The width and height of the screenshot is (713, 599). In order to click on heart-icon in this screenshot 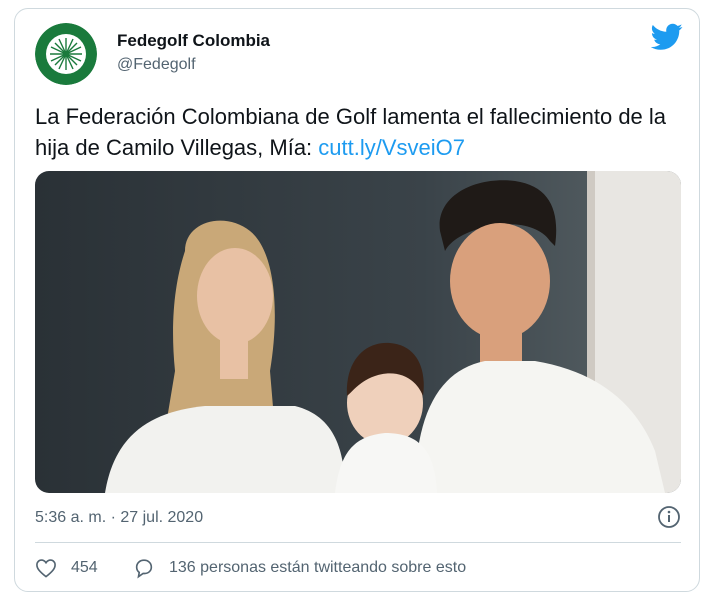, I will do `click(46, 568)`.